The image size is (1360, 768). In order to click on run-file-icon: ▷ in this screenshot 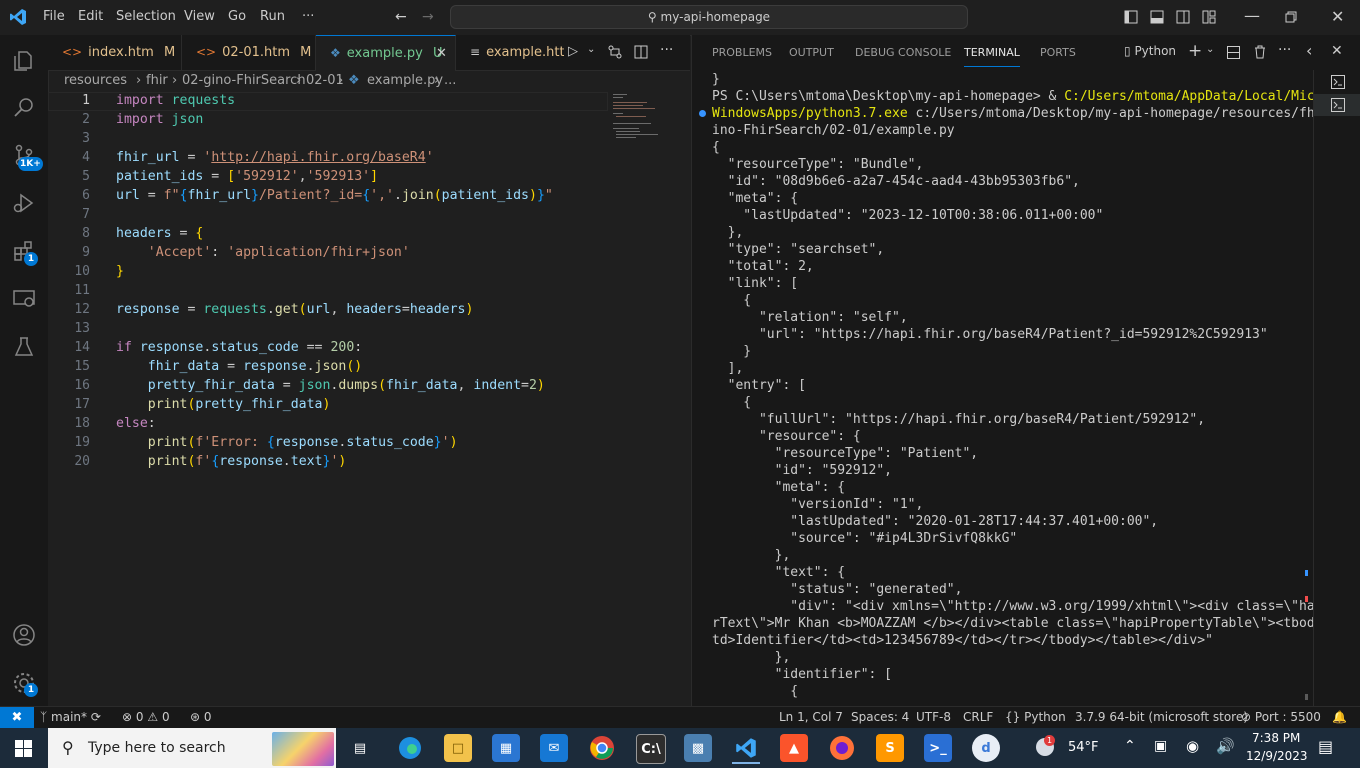, I will do `click(573, 51)`.